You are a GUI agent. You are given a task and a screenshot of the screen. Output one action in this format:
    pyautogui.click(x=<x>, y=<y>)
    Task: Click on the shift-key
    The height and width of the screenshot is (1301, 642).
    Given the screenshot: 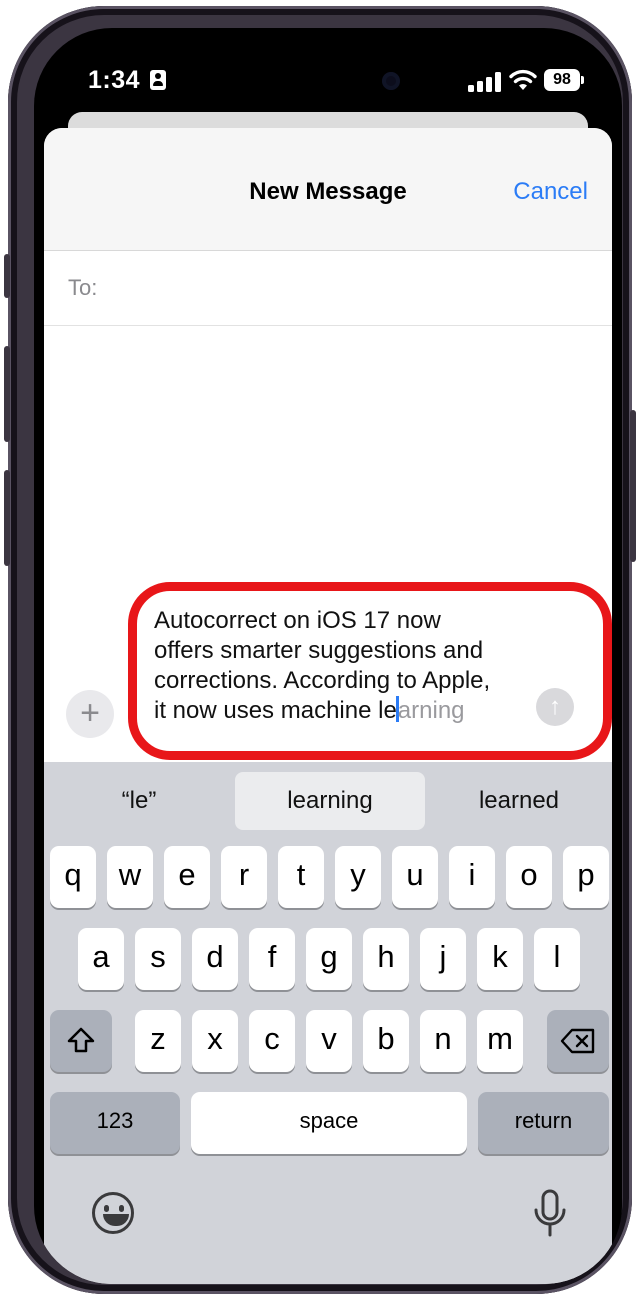 What is the action you would take?
    pyautogui.click(x=81, y=1041)
    